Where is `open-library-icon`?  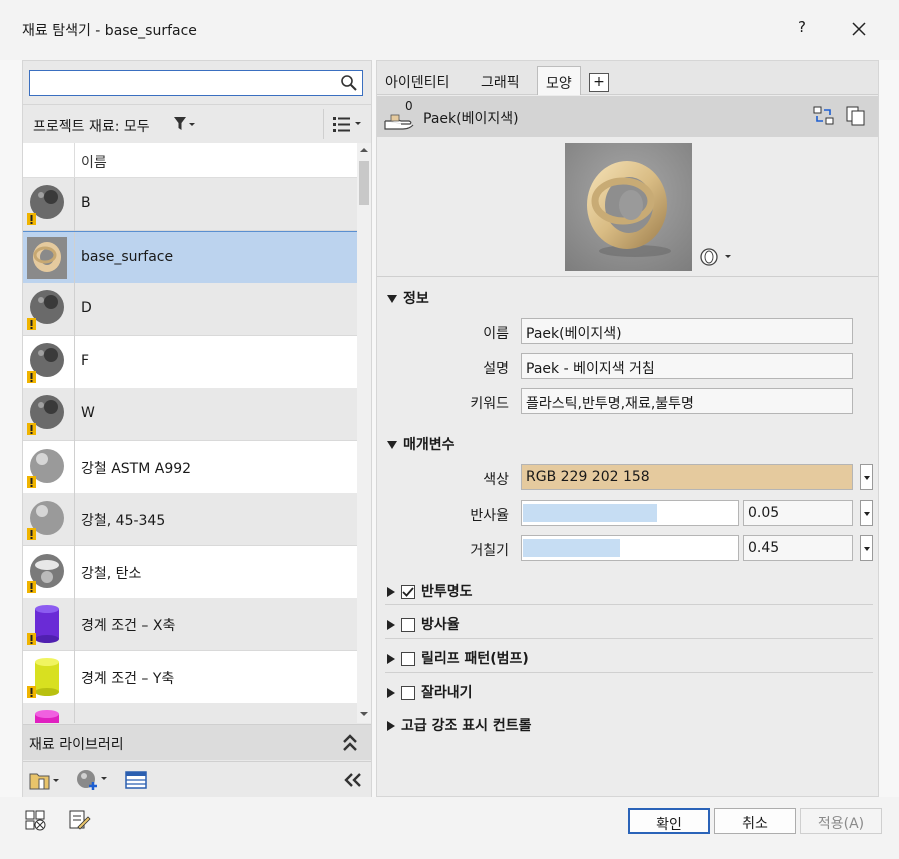 open-library-icon is located at coordinates (45, 781).